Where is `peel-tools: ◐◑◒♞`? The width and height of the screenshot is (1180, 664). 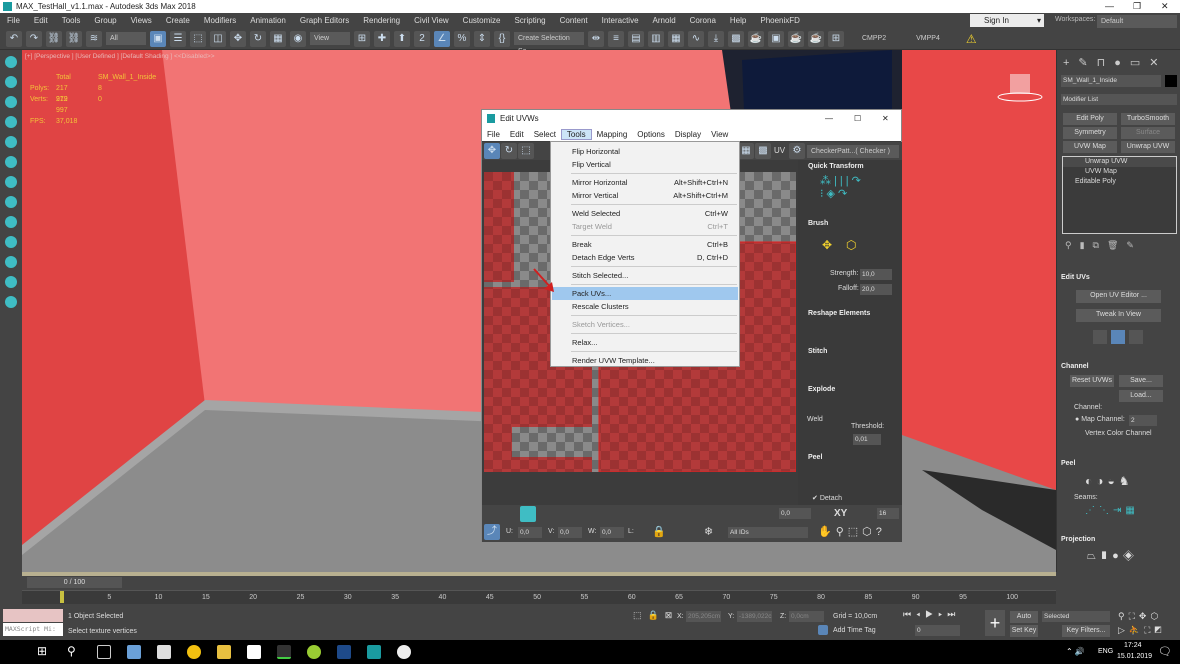
peel-tools: ◐◑◒♞ is located at coordinates (1109, 481).